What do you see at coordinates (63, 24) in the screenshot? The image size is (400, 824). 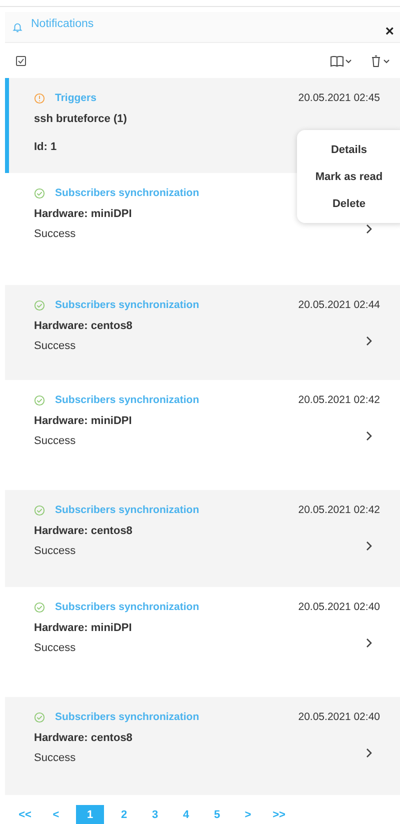 I see `panel-title: Notifications` at bounding box center [63, 24].